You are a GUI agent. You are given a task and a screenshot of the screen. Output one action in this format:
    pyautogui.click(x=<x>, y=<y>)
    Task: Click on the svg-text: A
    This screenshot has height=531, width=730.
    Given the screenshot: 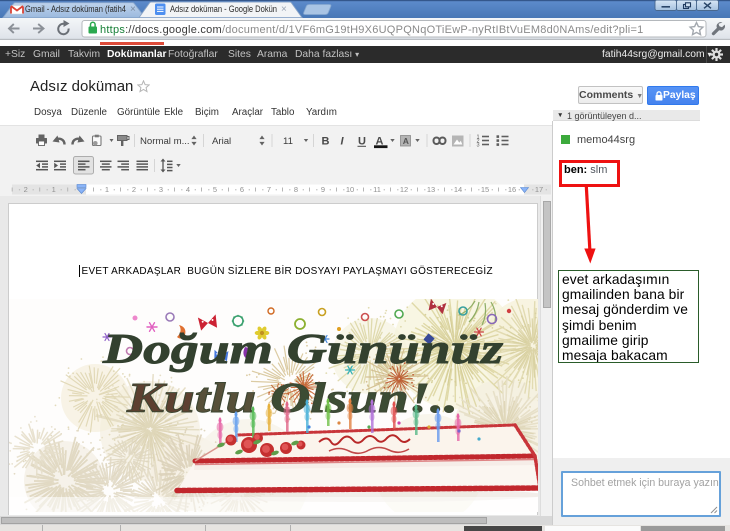 What is the action you would take?
    pyautogui.click(x=406, y=141)
    